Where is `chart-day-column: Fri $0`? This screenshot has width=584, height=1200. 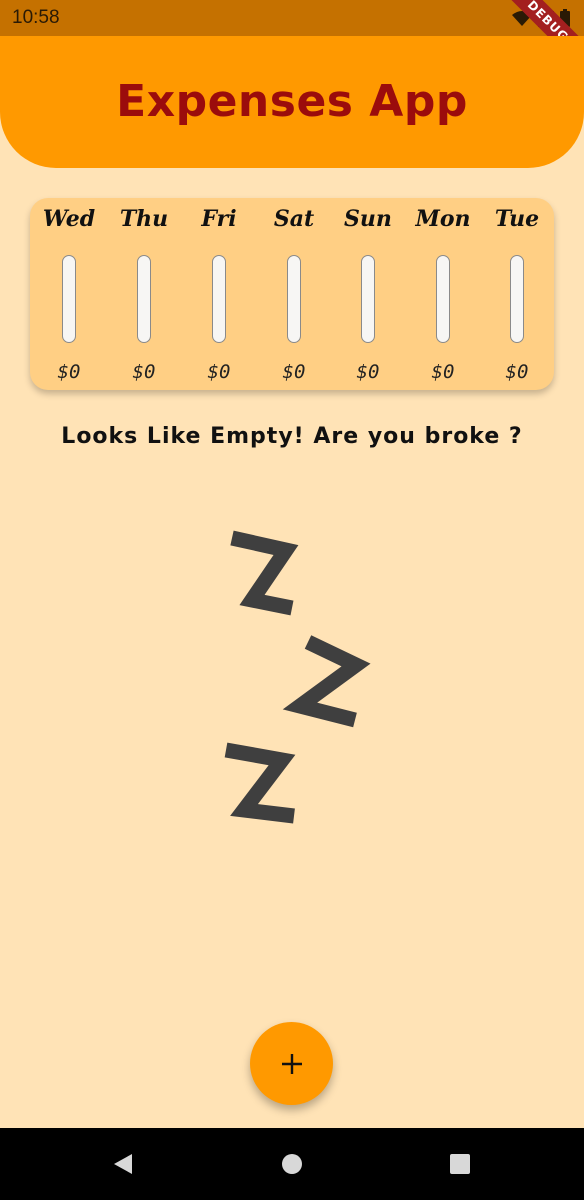
chart-day-column: Fri $0 is located at coordinates (219, 294).